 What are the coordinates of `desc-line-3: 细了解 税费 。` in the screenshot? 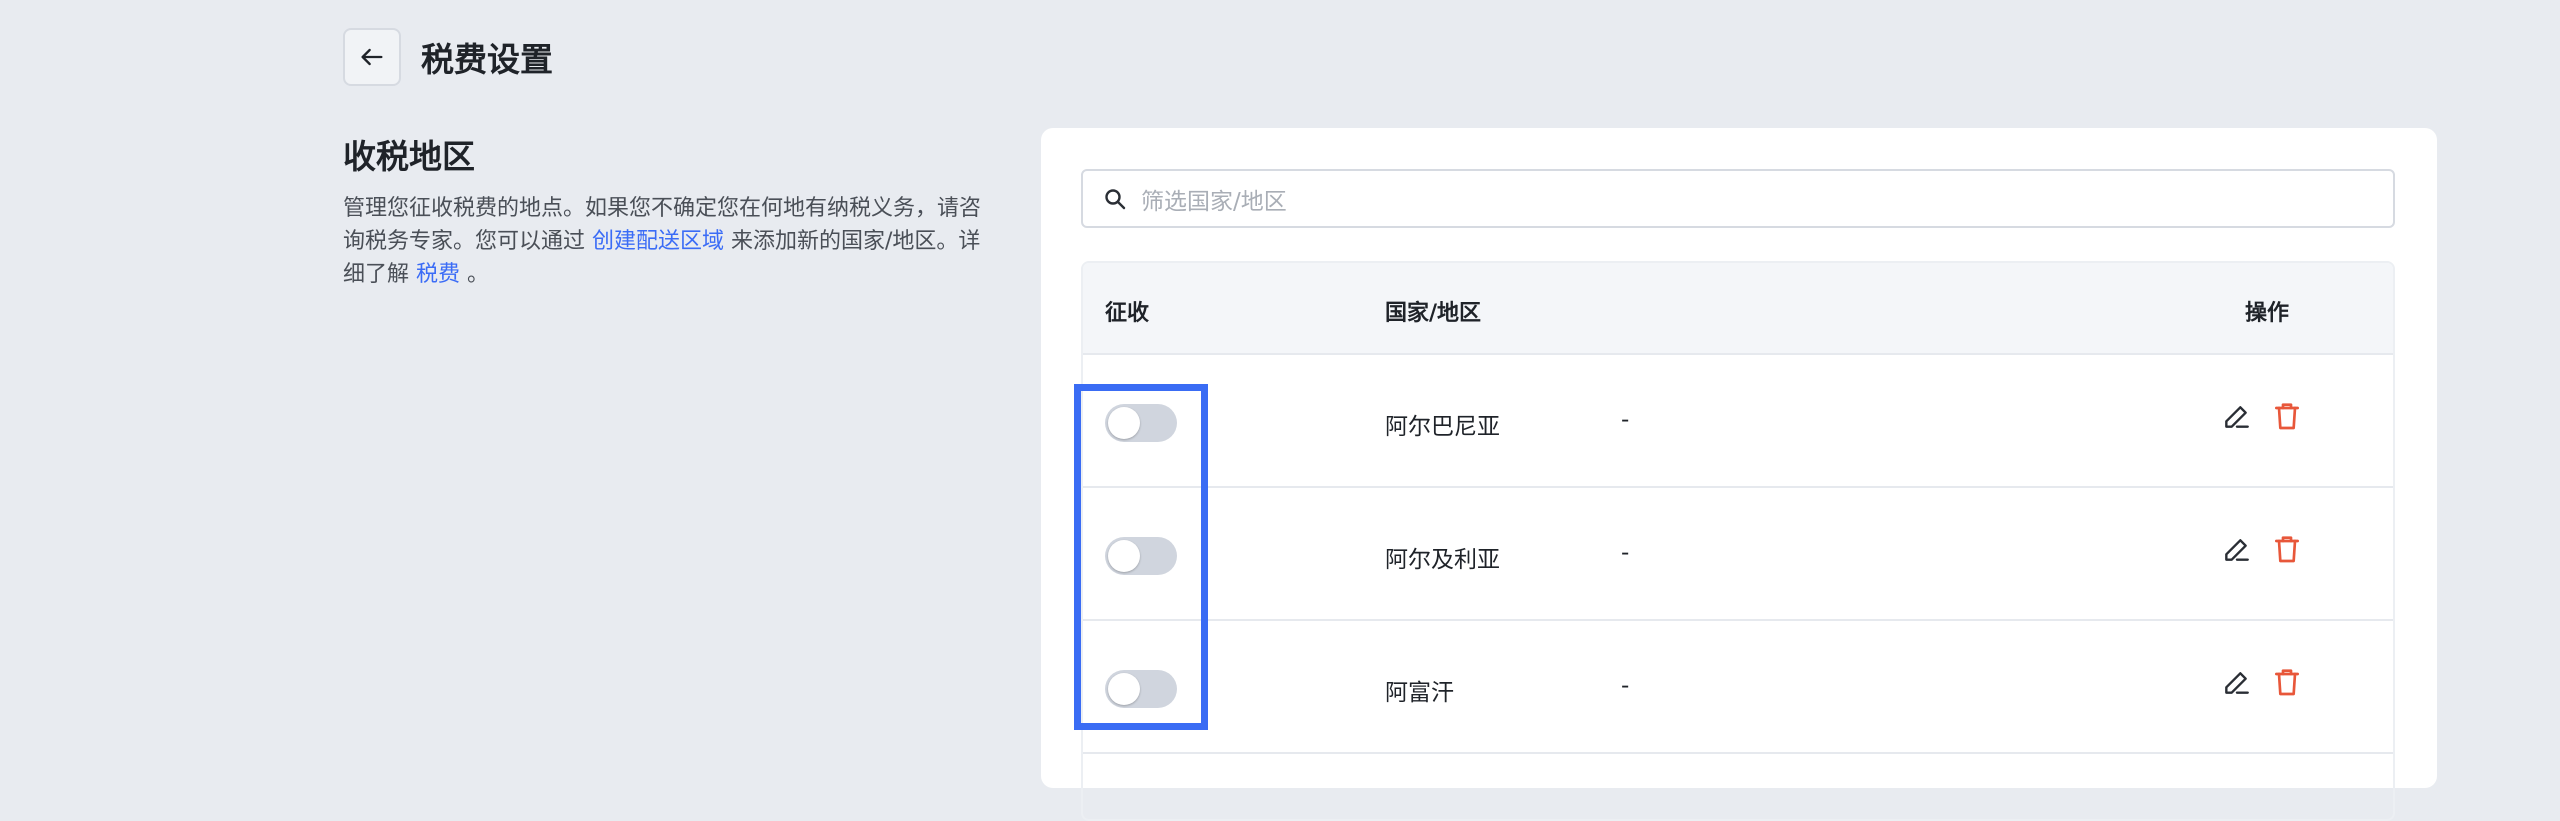 It's located at (679, 274).